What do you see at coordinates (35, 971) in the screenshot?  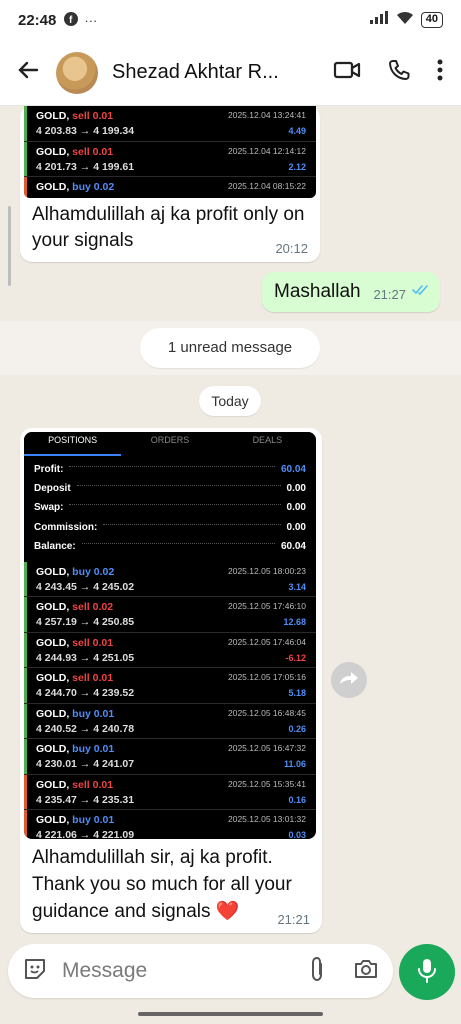 I see `sticker-icon` at bounding box center [35, 971].